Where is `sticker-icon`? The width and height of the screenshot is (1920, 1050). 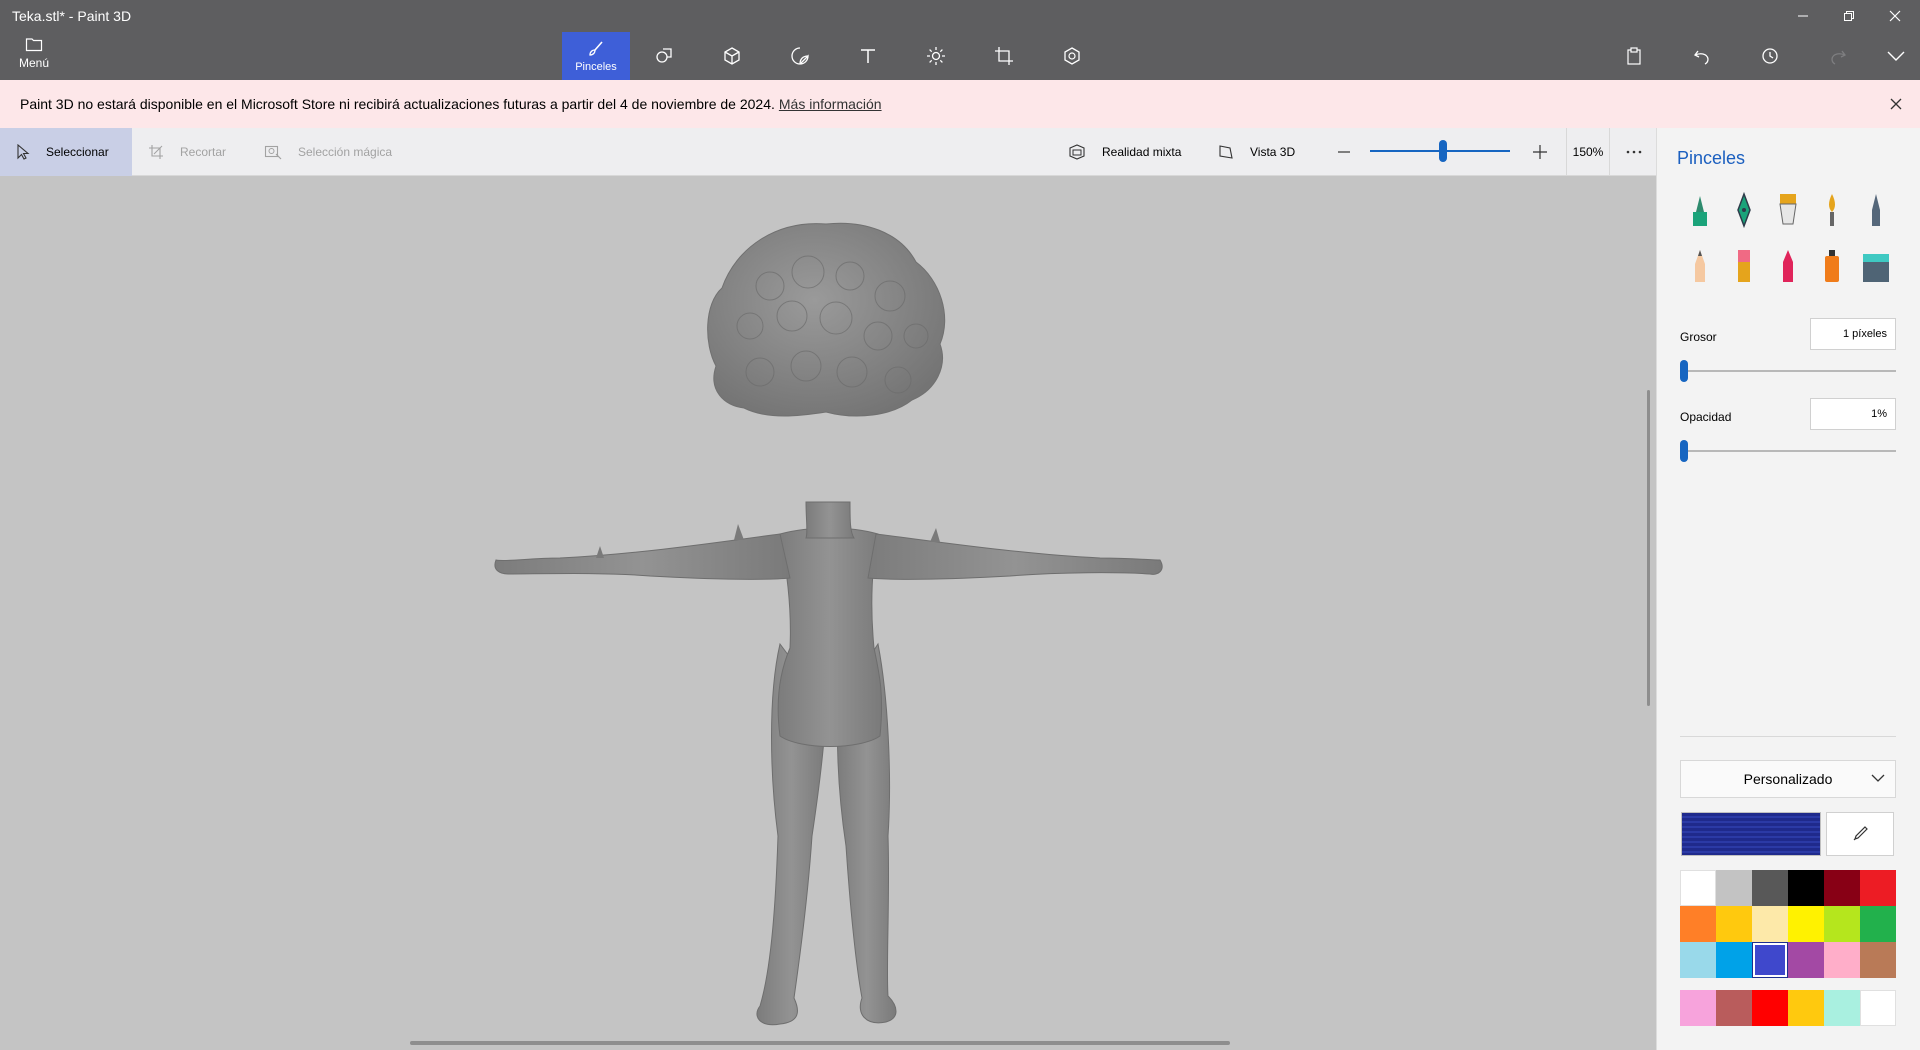
sticker-icon is located at coordinates (800, 56).